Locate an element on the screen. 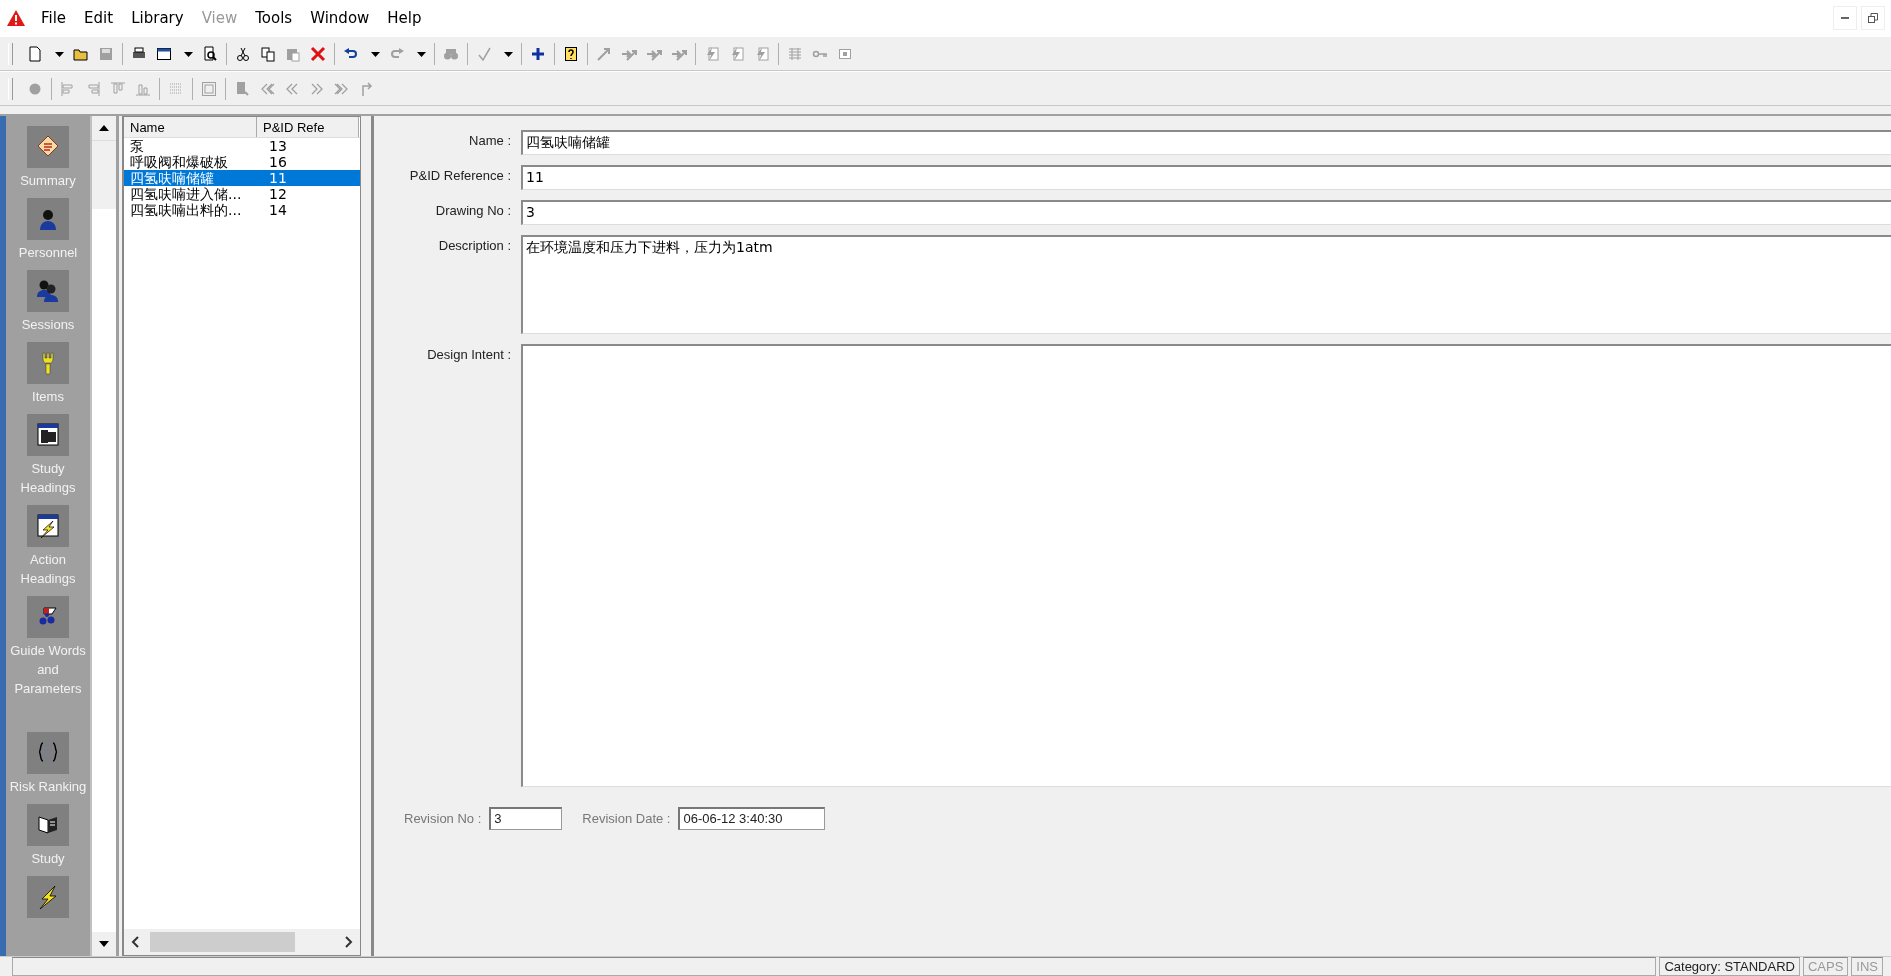  list-row: 呼吸阀和爆破板 16 is located at coordinates (242, 162).